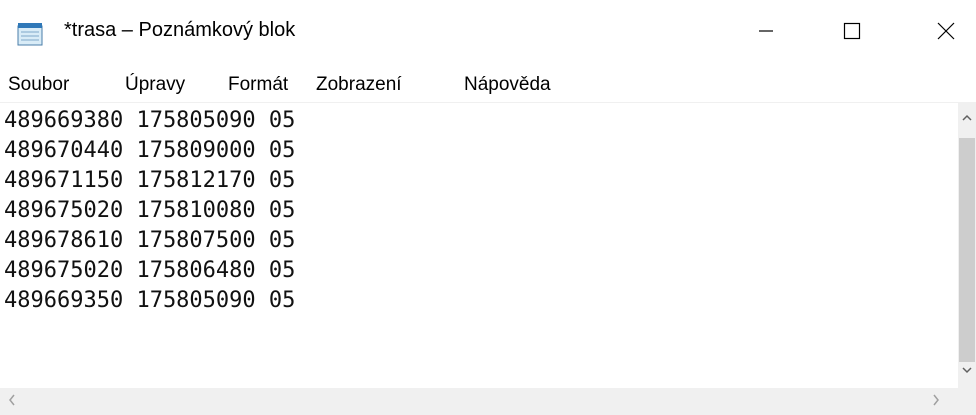 This screenshot has height=415, width=976. I want to click on close-button, so click(946, 33).